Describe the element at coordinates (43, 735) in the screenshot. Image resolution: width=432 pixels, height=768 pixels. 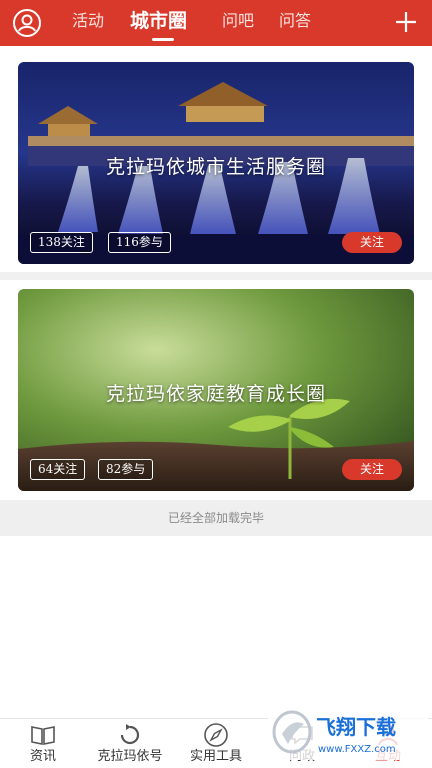
I see `book-icon` at that location.